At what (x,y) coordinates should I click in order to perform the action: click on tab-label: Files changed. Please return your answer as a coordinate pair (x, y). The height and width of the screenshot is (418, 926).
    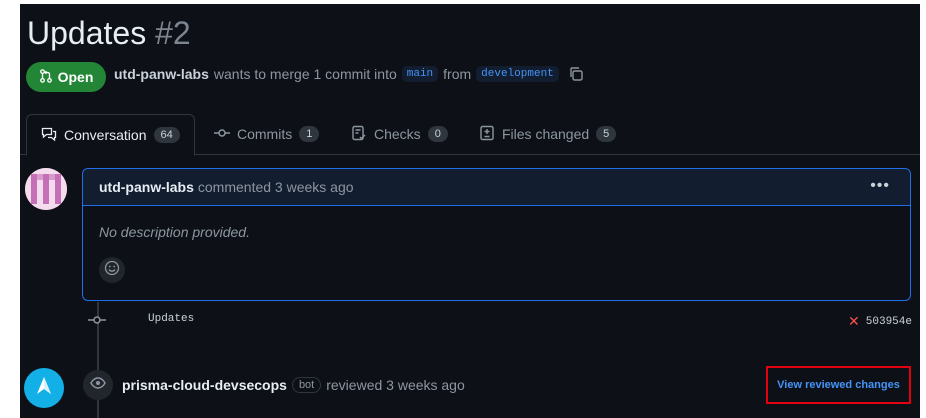
    Looking at the image, I should click on (546, 134).